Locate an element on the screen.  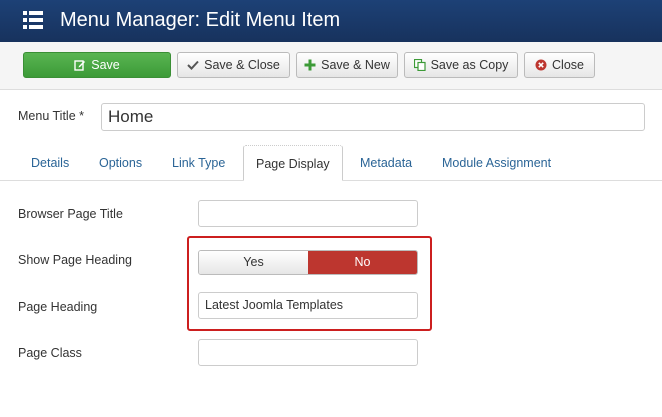
page-header: Menu Manager: Edit Menu Item is located at coordinates (331, 21).